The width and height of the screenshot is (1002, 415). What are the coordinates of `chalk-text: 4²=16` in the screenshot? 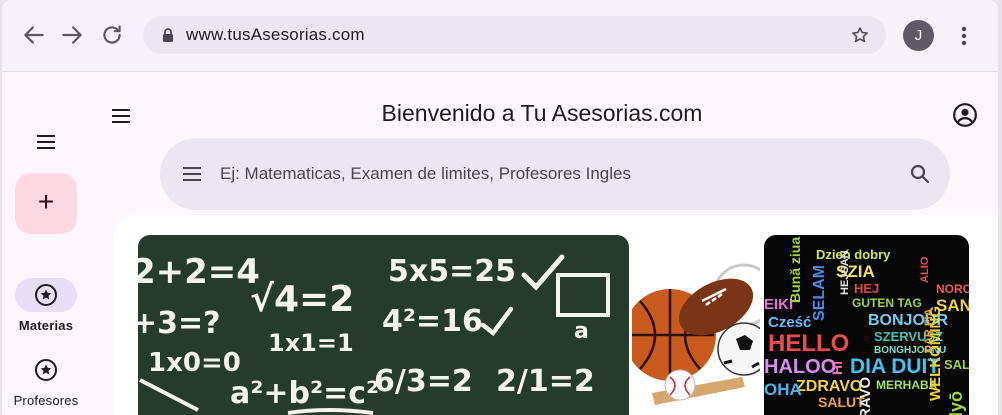 It's located at (432, 321).